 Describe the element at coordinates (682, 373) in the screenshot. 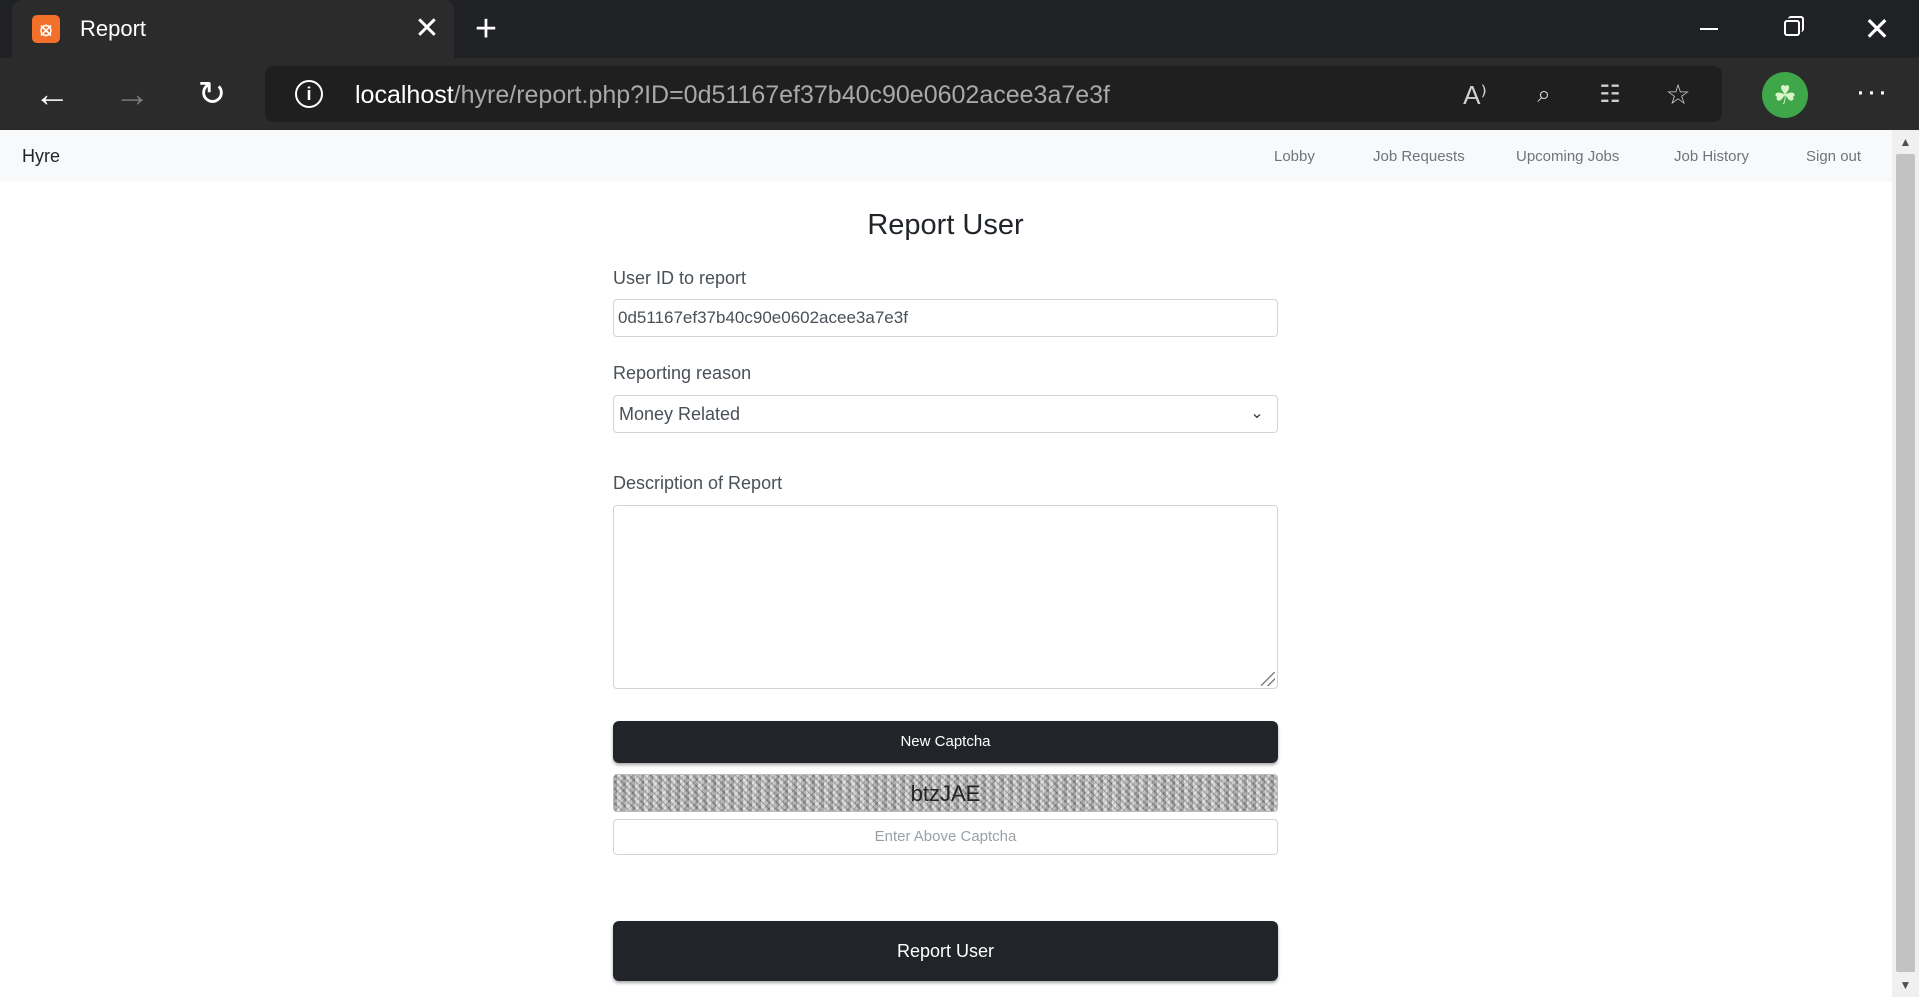

I see `reporting-reason-label: Reporting reason` at that location.